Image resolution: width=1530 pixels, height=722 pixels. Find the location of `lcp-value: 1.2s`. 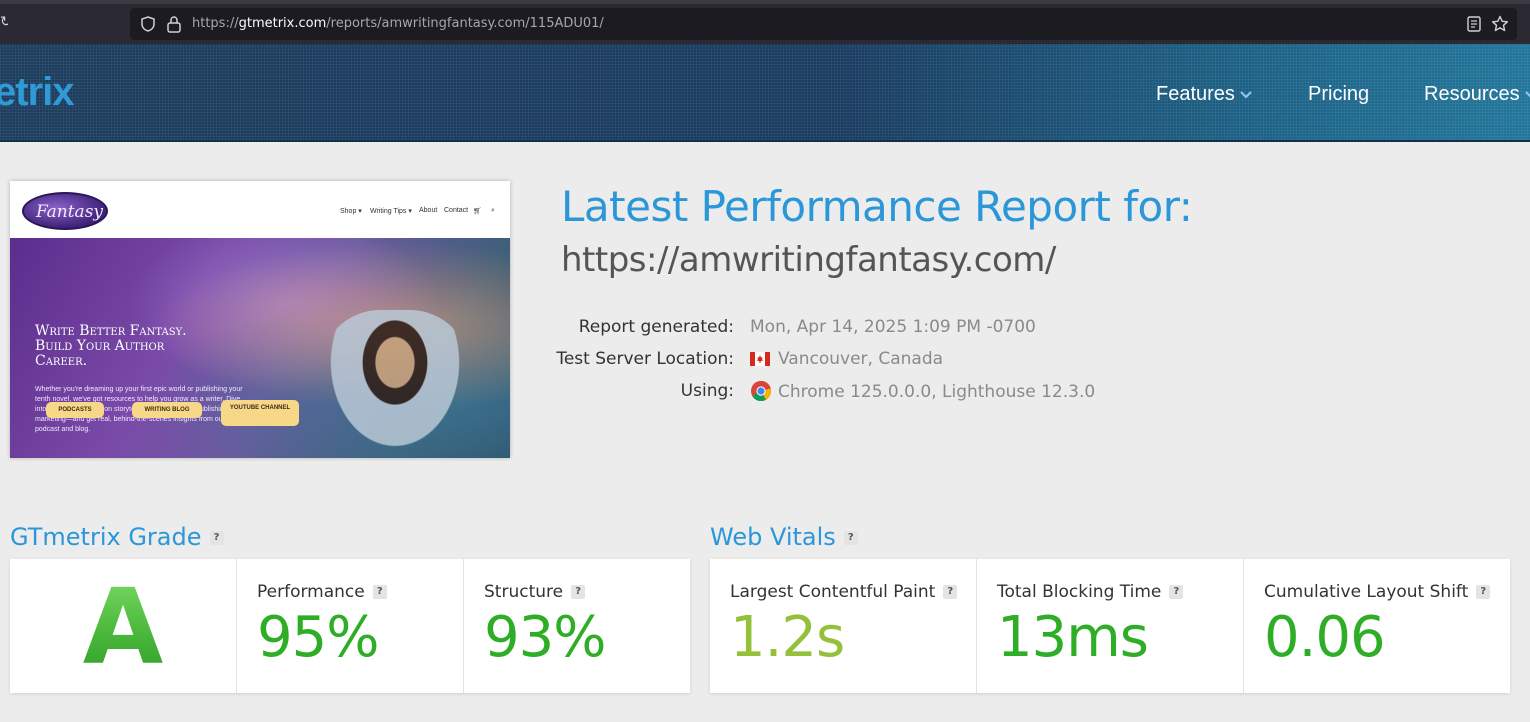

lcp-value: 1.2s is located at coordinates (787, 637).